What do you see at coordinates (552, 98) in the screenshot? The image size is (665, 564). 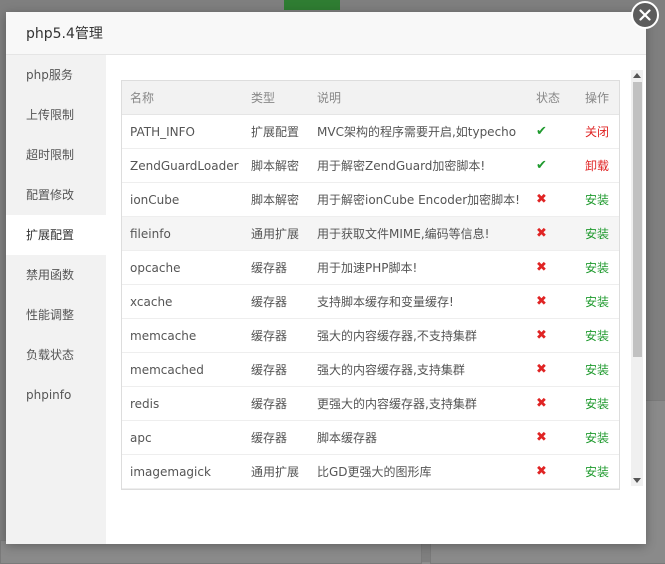 I see `header-status: 状态` at bounding box center [552, 98].